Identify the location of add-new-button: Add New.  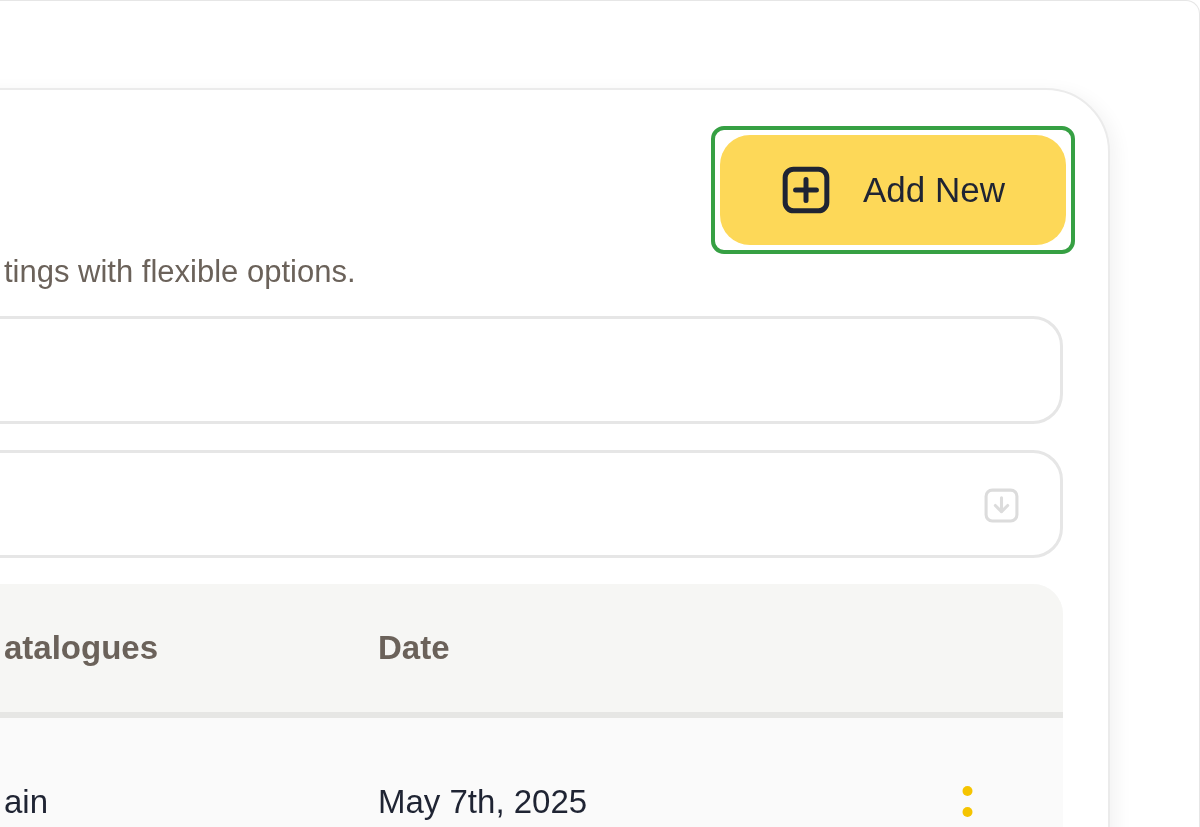
(893, 190).